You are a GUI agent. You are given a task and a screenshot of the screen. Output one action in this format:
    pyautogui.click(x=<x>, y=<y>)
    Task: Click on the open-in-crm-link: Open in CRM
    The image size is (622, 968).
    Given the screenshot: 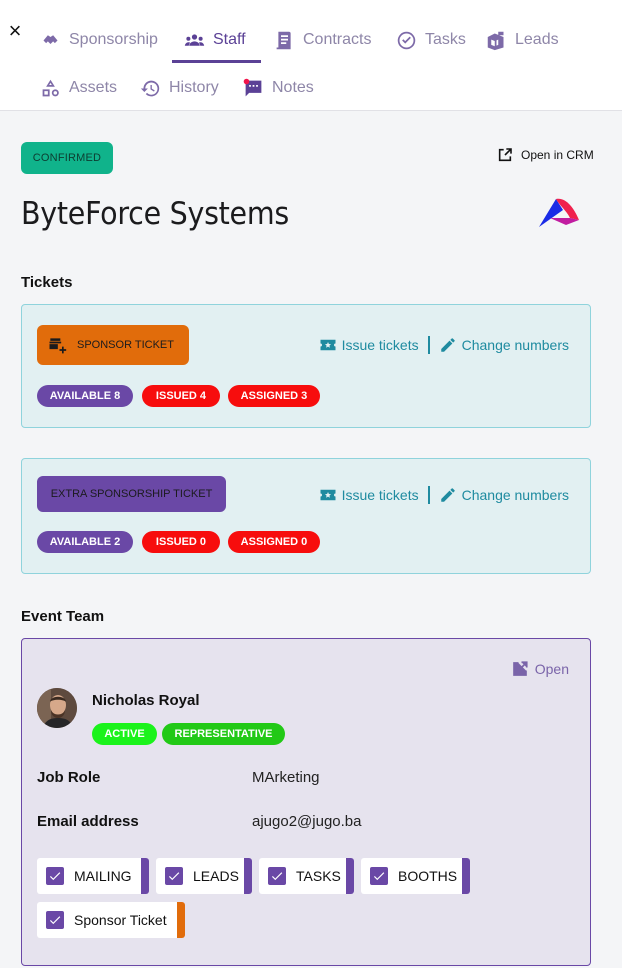 What is the action you would take?
    pyautogui.click(x=545, y=155)
    